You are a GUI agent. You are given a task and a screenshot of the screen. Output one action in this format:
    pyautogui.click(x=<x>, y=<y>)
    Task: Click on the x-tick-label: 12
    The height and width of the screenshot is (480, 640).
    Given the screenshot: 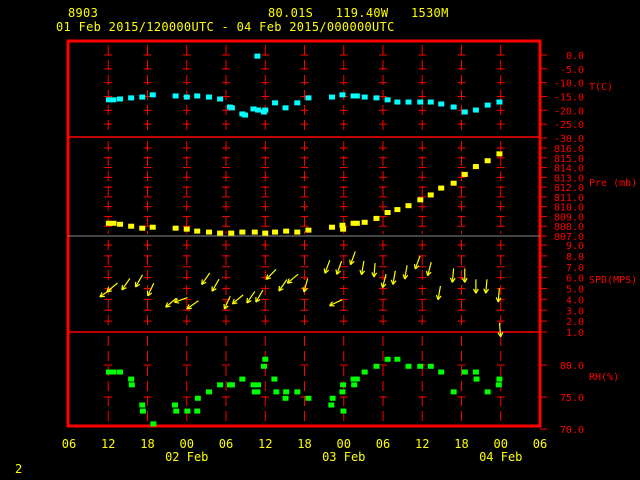 What is the action you would take?
    pyautogui.click(x=422, y=444)
    